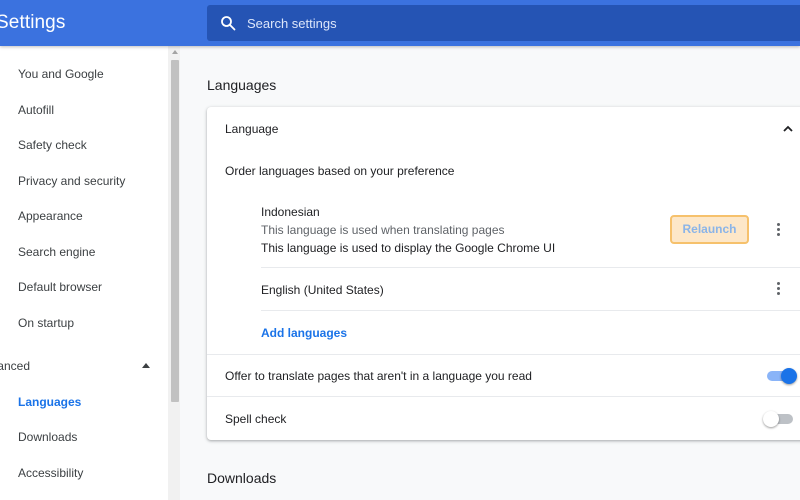 The image size is (800, 500). What do you see at coordinates (71, 181) in the screenshot?
I see `sidebar-item-privacy-and-security: Privacy and security` at bounding box center [71, 181].